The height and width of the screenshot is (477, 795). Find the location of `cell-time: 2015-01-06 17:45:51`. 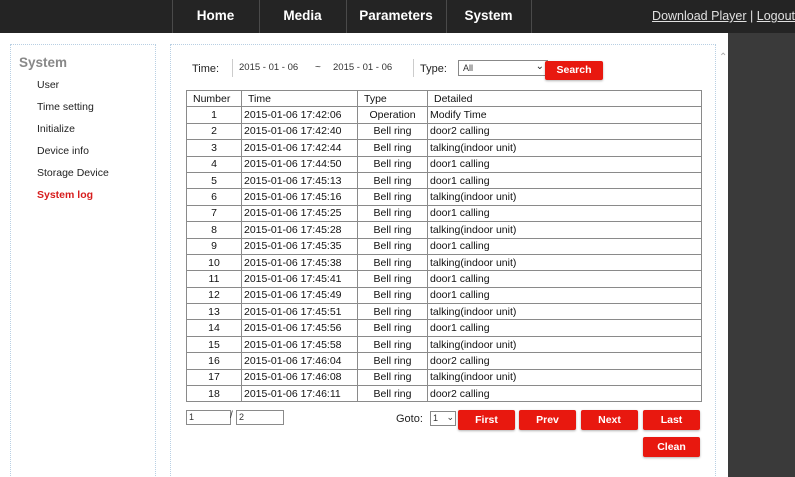

cell-time: 2015-01-06 17:45:51 is located at coordinates (299, 312).